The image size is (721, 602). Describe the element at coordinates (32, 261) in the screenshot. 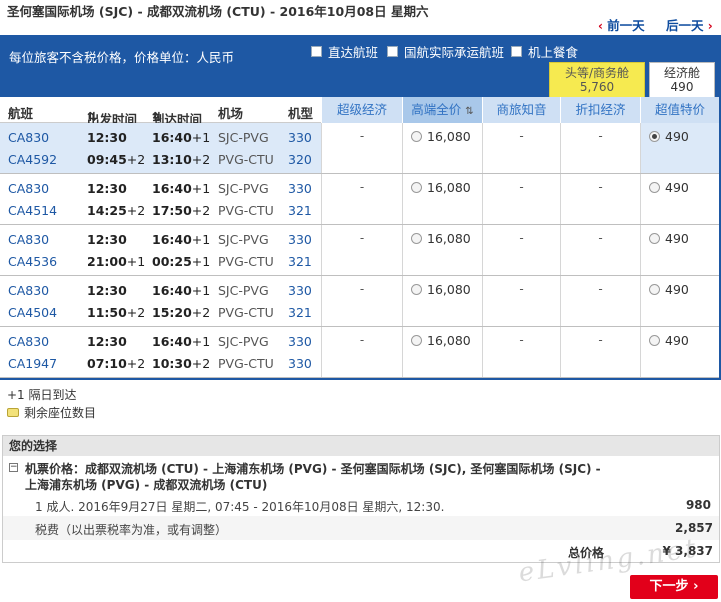

I see `flight-number-link: CA4536` at that location.